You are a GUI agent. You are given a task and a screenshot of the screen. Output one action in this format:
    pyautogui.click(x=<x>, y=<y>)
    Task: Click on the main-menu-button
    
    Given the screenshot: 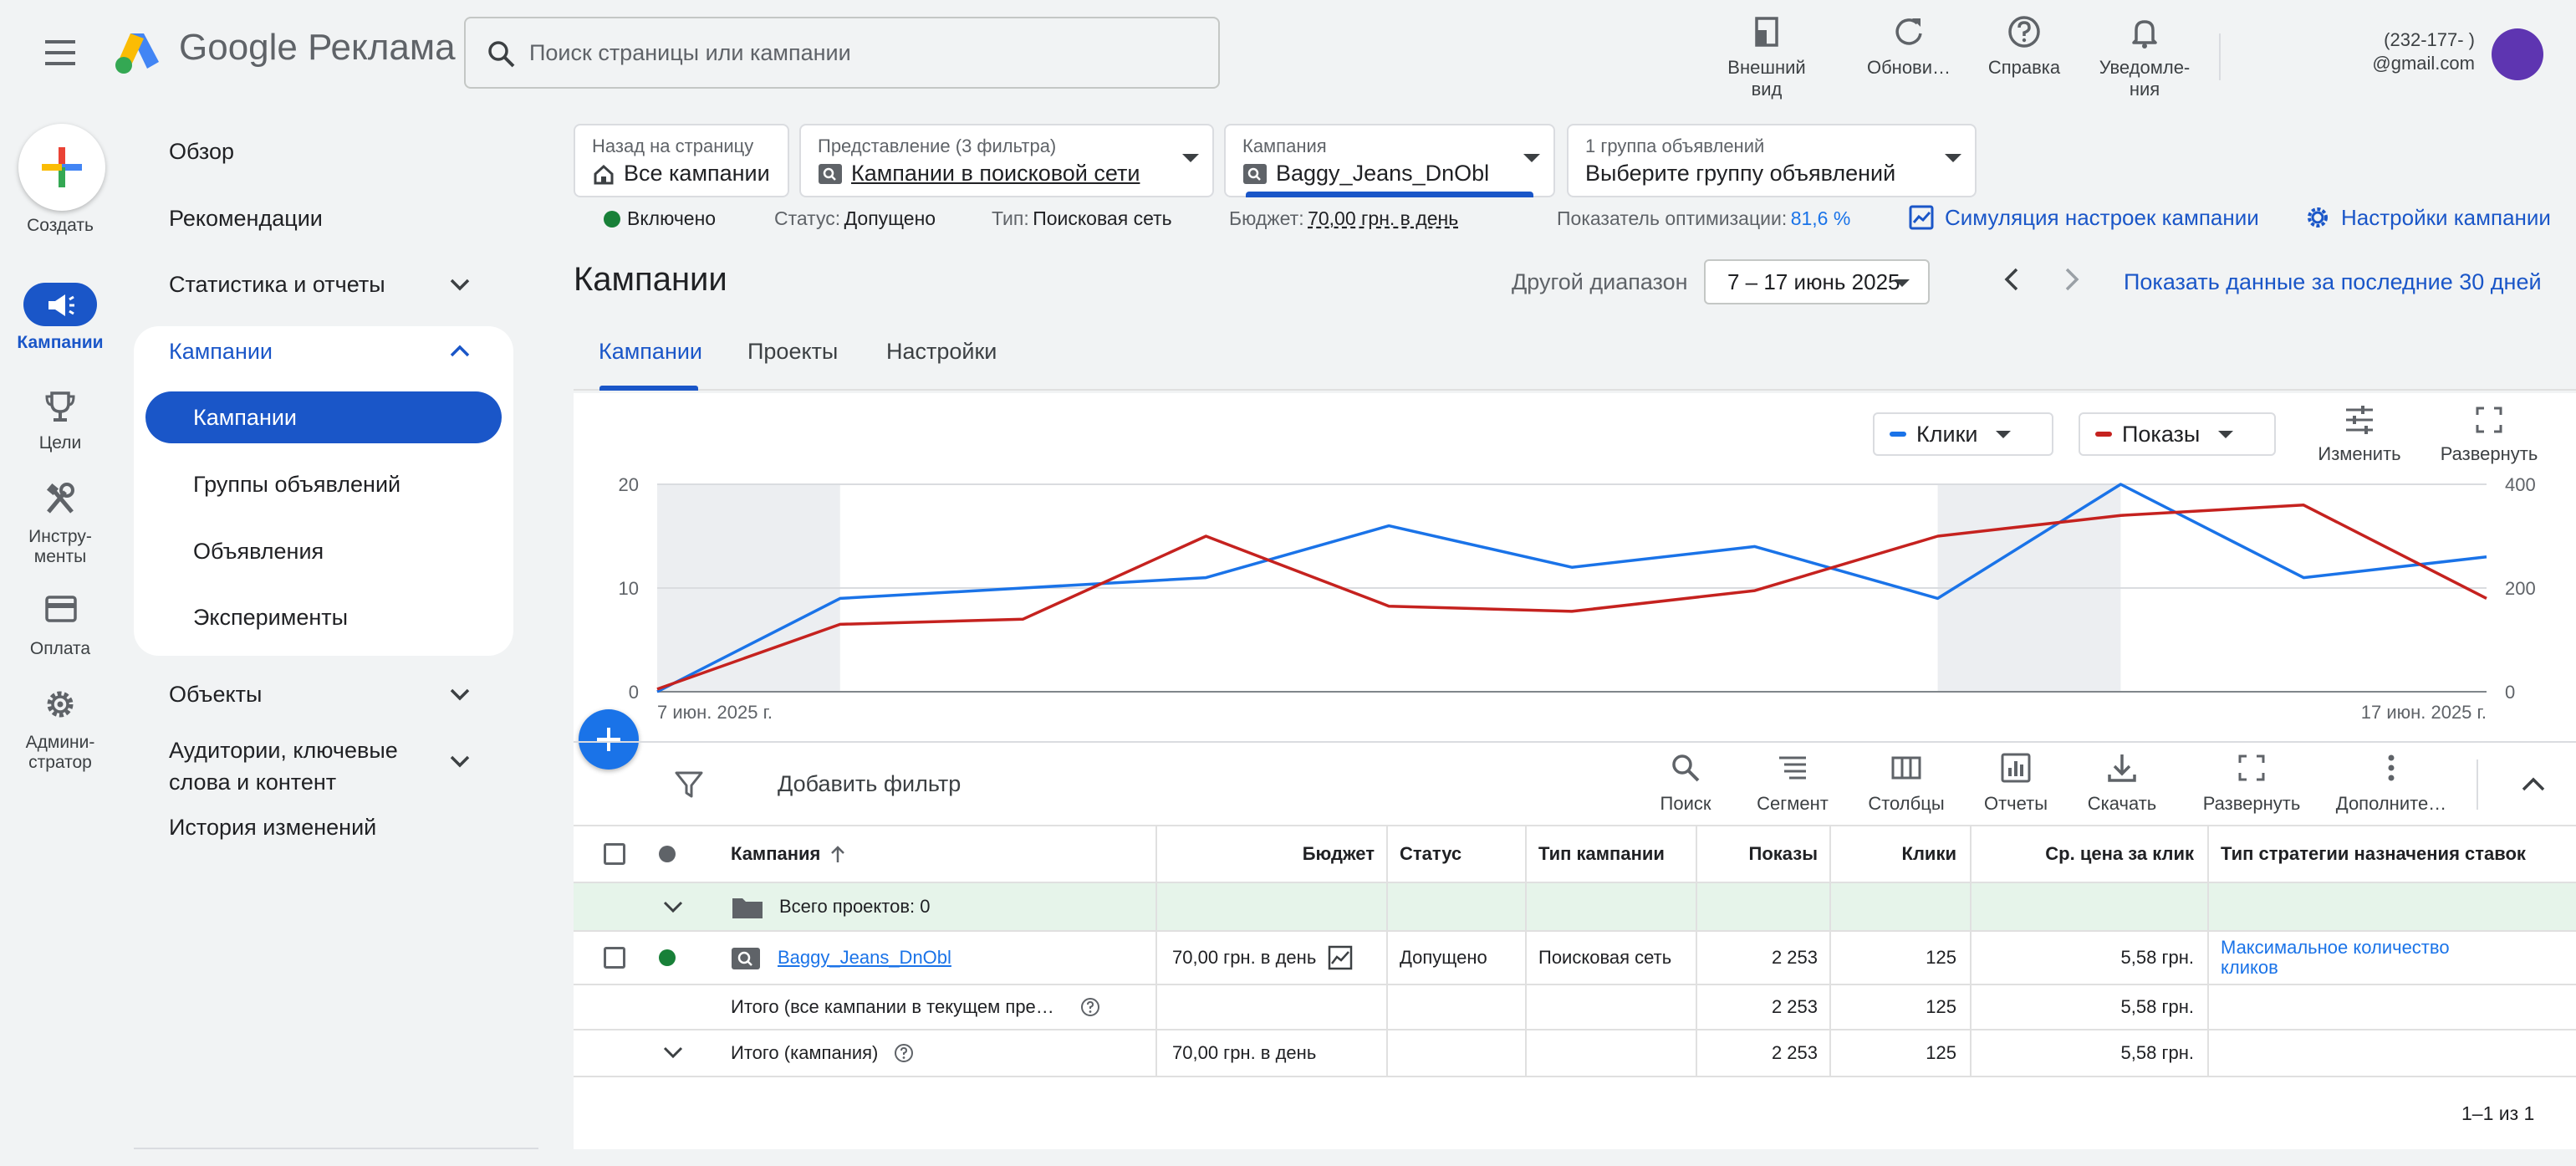 What is the action you would take?
    pyautogui.click(x=60, y=53)
    